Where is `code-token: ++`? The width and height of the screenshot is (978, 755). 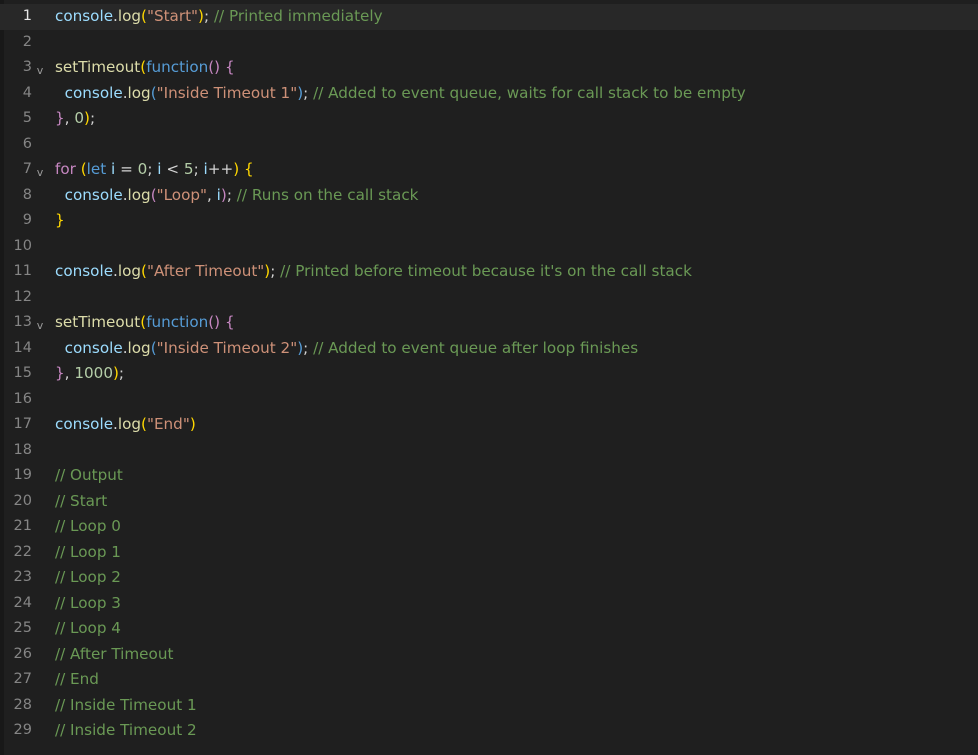 code-token: ++ is located at coordinates (220, 169).